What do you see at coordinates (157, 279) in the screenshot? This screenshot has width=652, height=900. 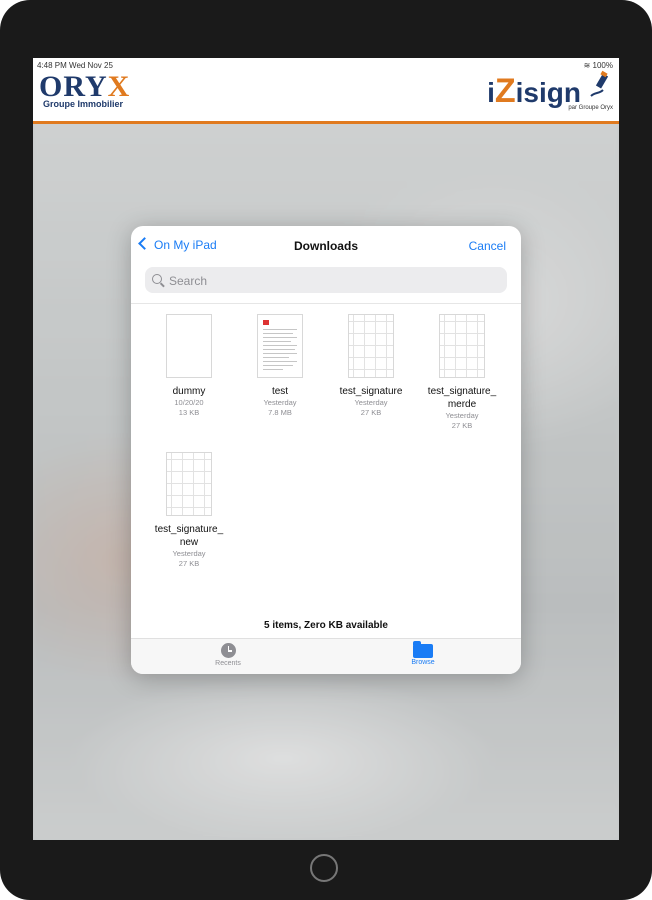 I see `search-icon` at bounding box center [157, 279].